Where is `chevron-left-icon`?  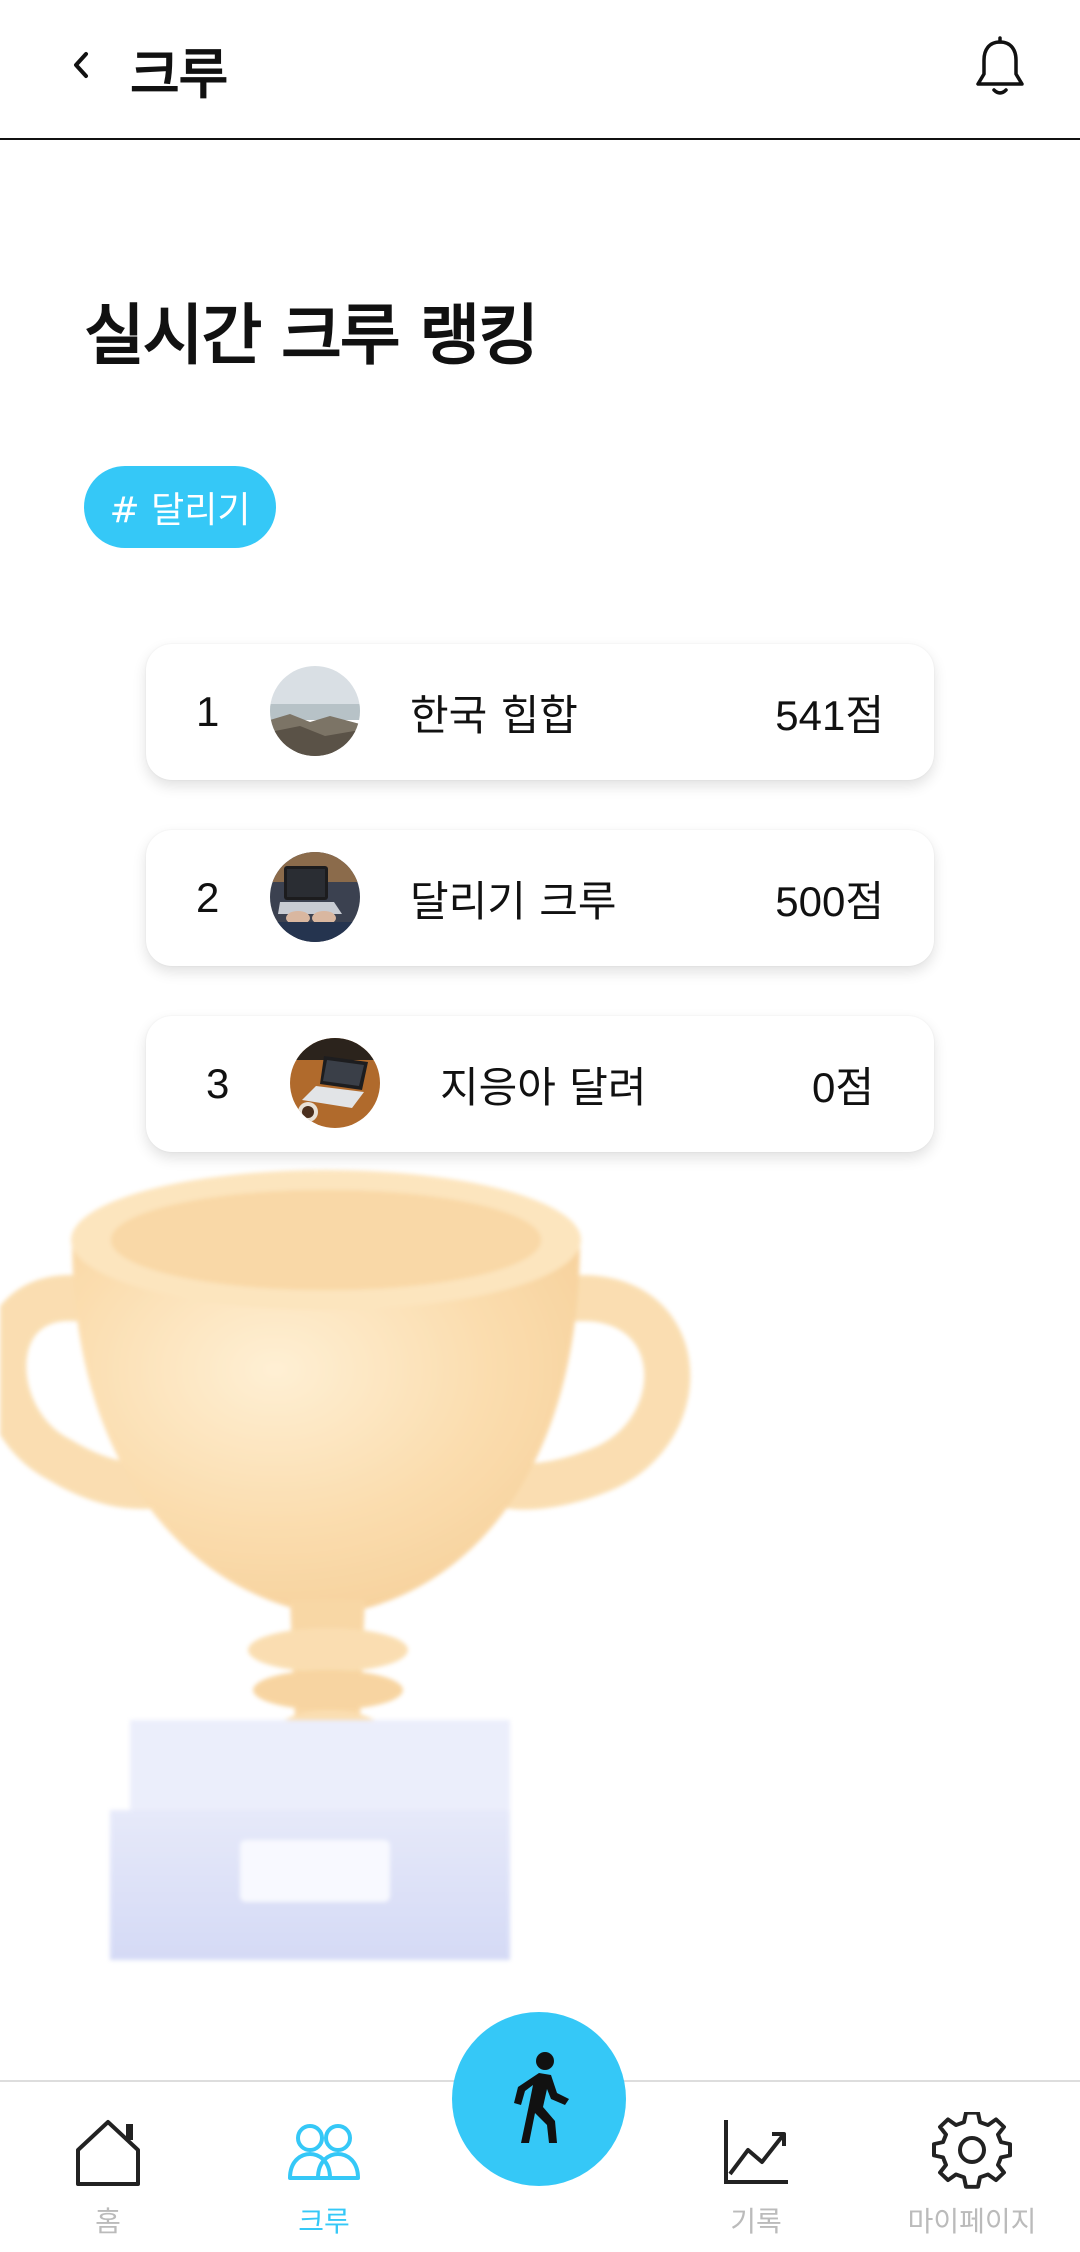 chevron-left-icon is located at coordinates (81, 65).